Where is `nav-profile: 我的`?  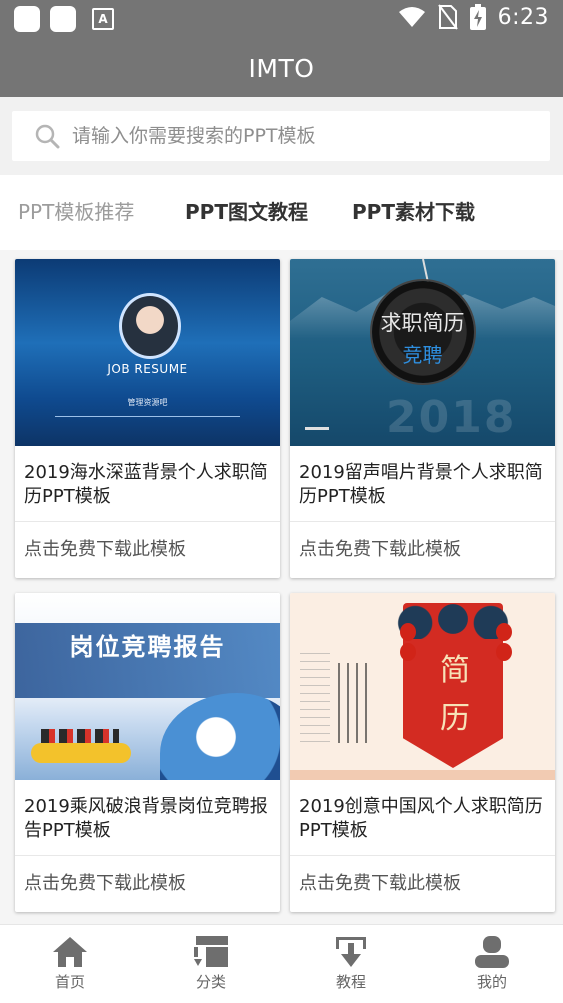
nav-profile: 我的 is located at coordinates (492, 964).